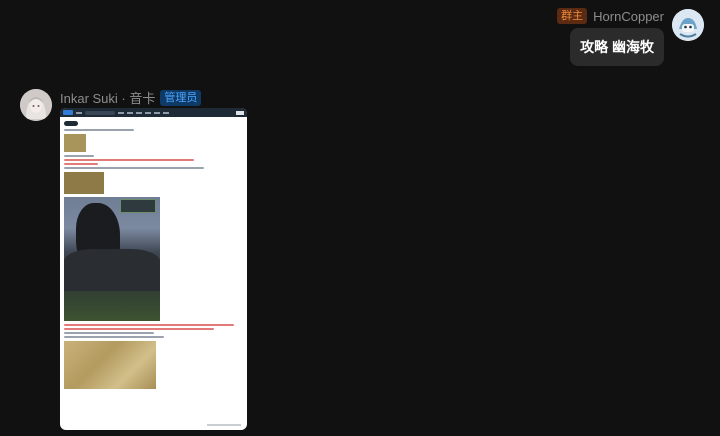 The width and height of the screenshot is (720, 436). I want to click on embedded-page-topbar, so click(153, 112).